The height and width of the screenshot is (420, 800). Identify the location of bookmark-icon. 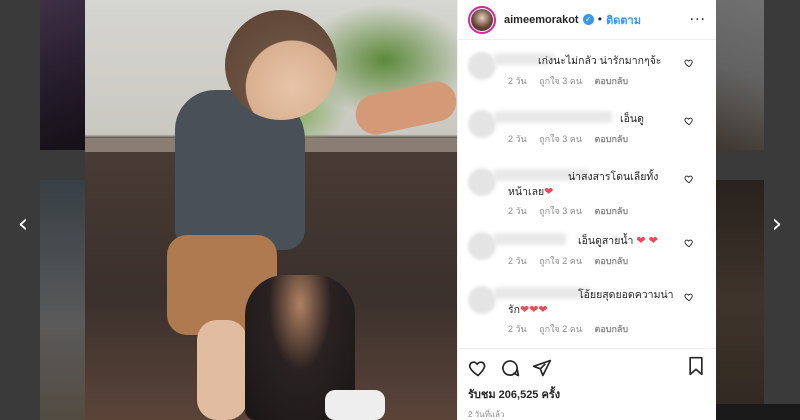
(696, 366).